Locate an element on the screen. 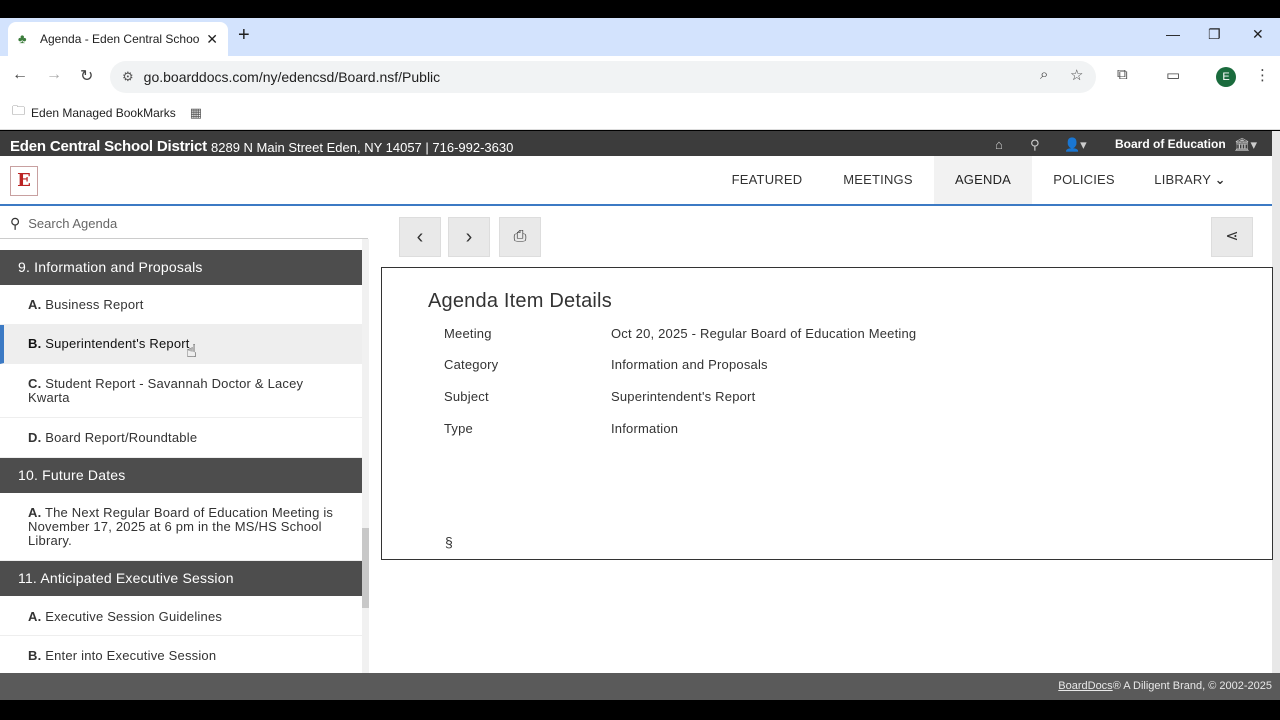 The width and height of the screenshot is (1280, 720). browser-tab: ♣ Agenda - Eden Central School D ✕ is located at coordinates (118, 39).